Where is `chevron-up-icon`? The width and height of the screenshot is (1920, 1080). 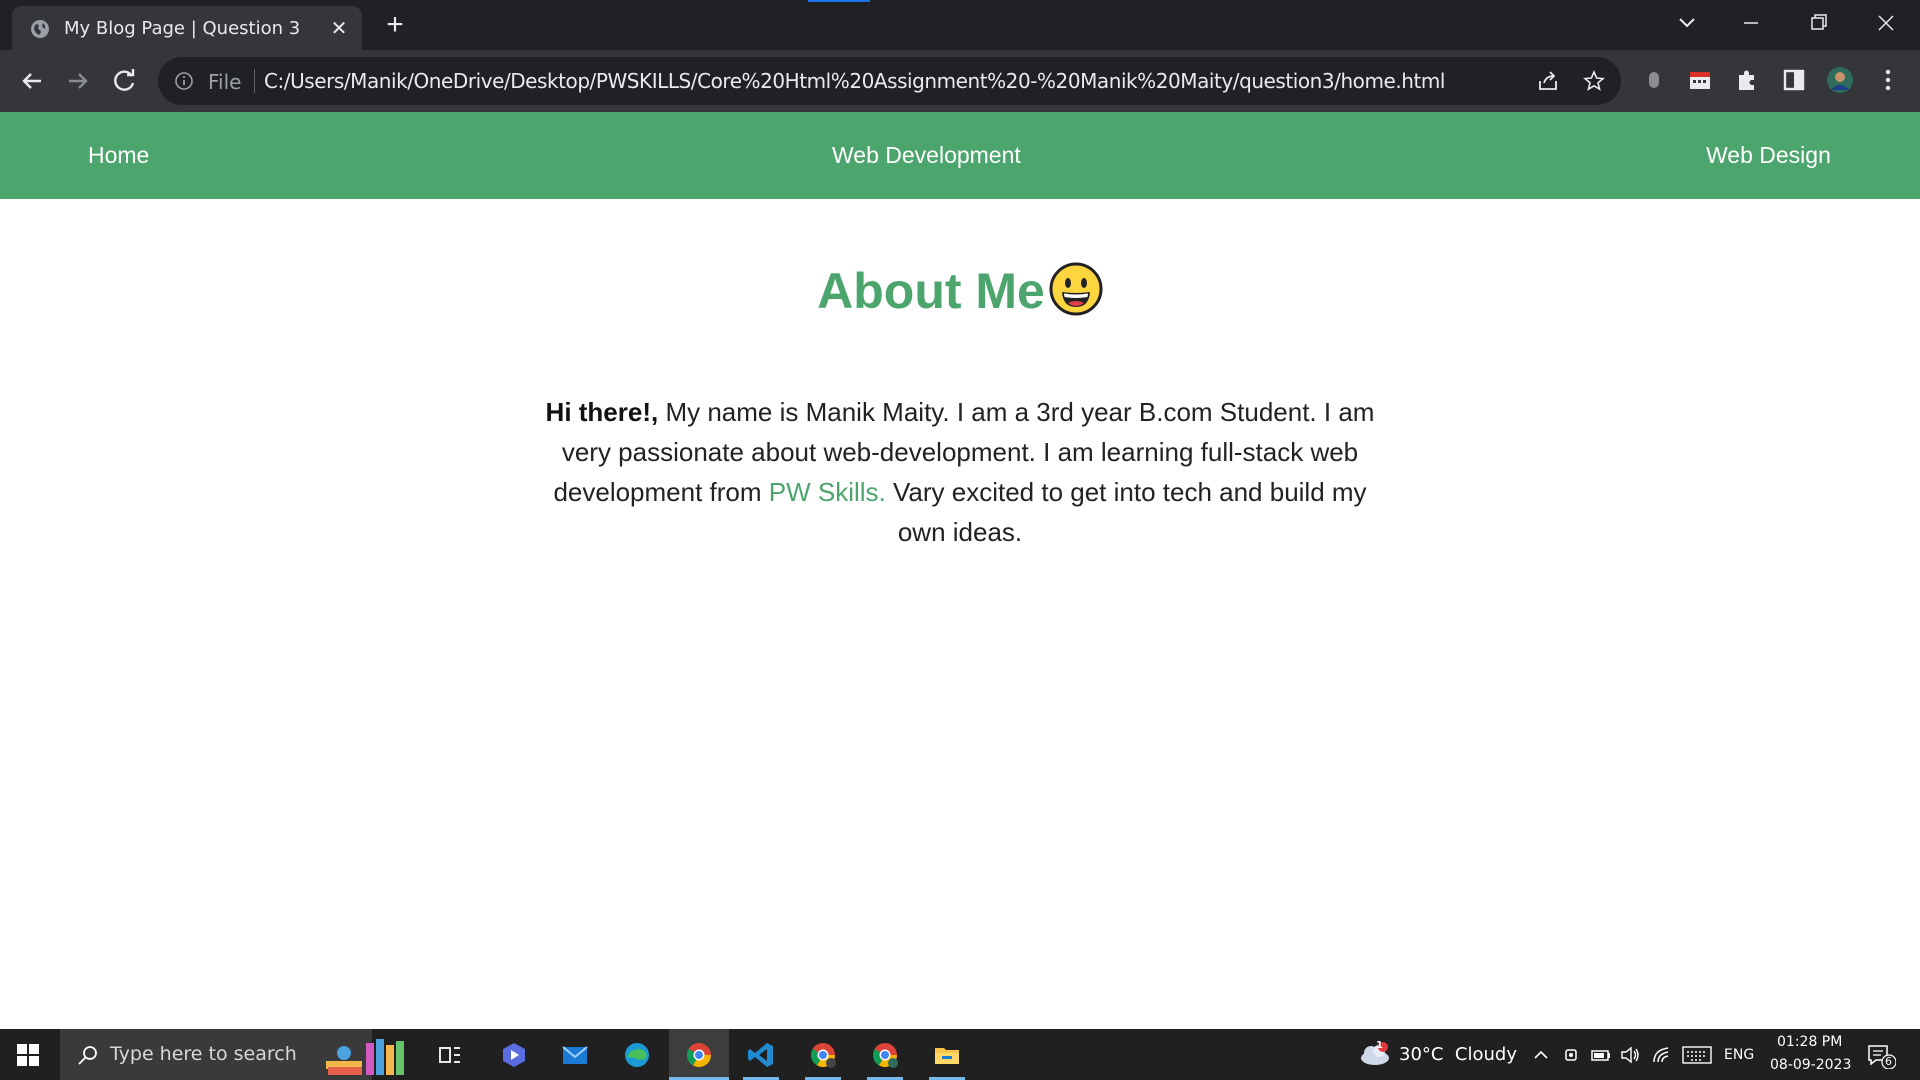
chevron-up-icon is located at coordinates (1541, 1055).